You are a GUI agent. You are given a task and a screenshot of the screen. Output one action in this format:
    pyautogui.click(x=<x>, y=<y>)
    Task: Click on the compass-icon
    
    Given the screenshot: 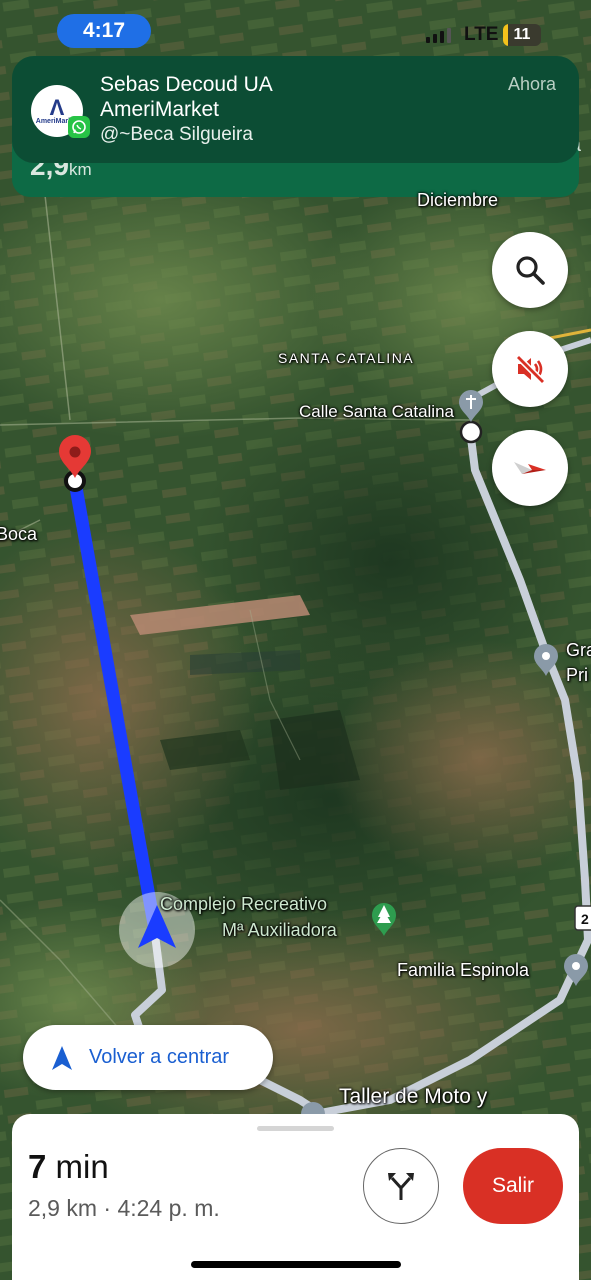 What is the action you would take?
    pyautogui.click(x=530, y=468)
    